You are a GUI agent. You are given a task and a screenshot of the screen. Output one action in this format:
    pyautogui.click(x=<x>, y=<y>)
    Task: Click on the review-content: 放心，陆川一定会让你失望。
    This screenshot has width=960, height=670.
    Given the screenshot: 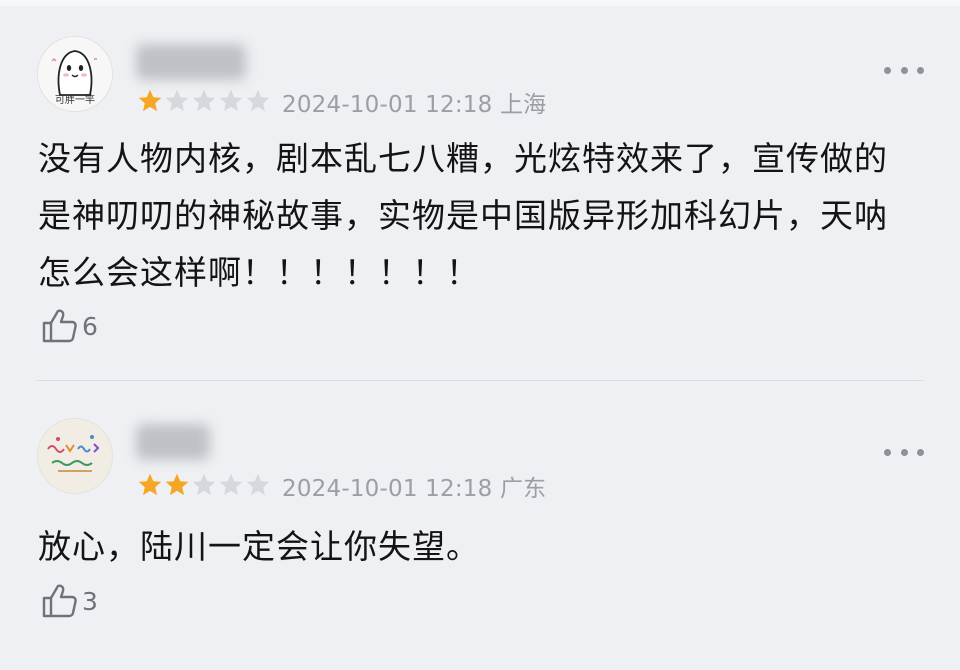 What is the action you would take?
    pyautogui.click(x=259, y=546)
    